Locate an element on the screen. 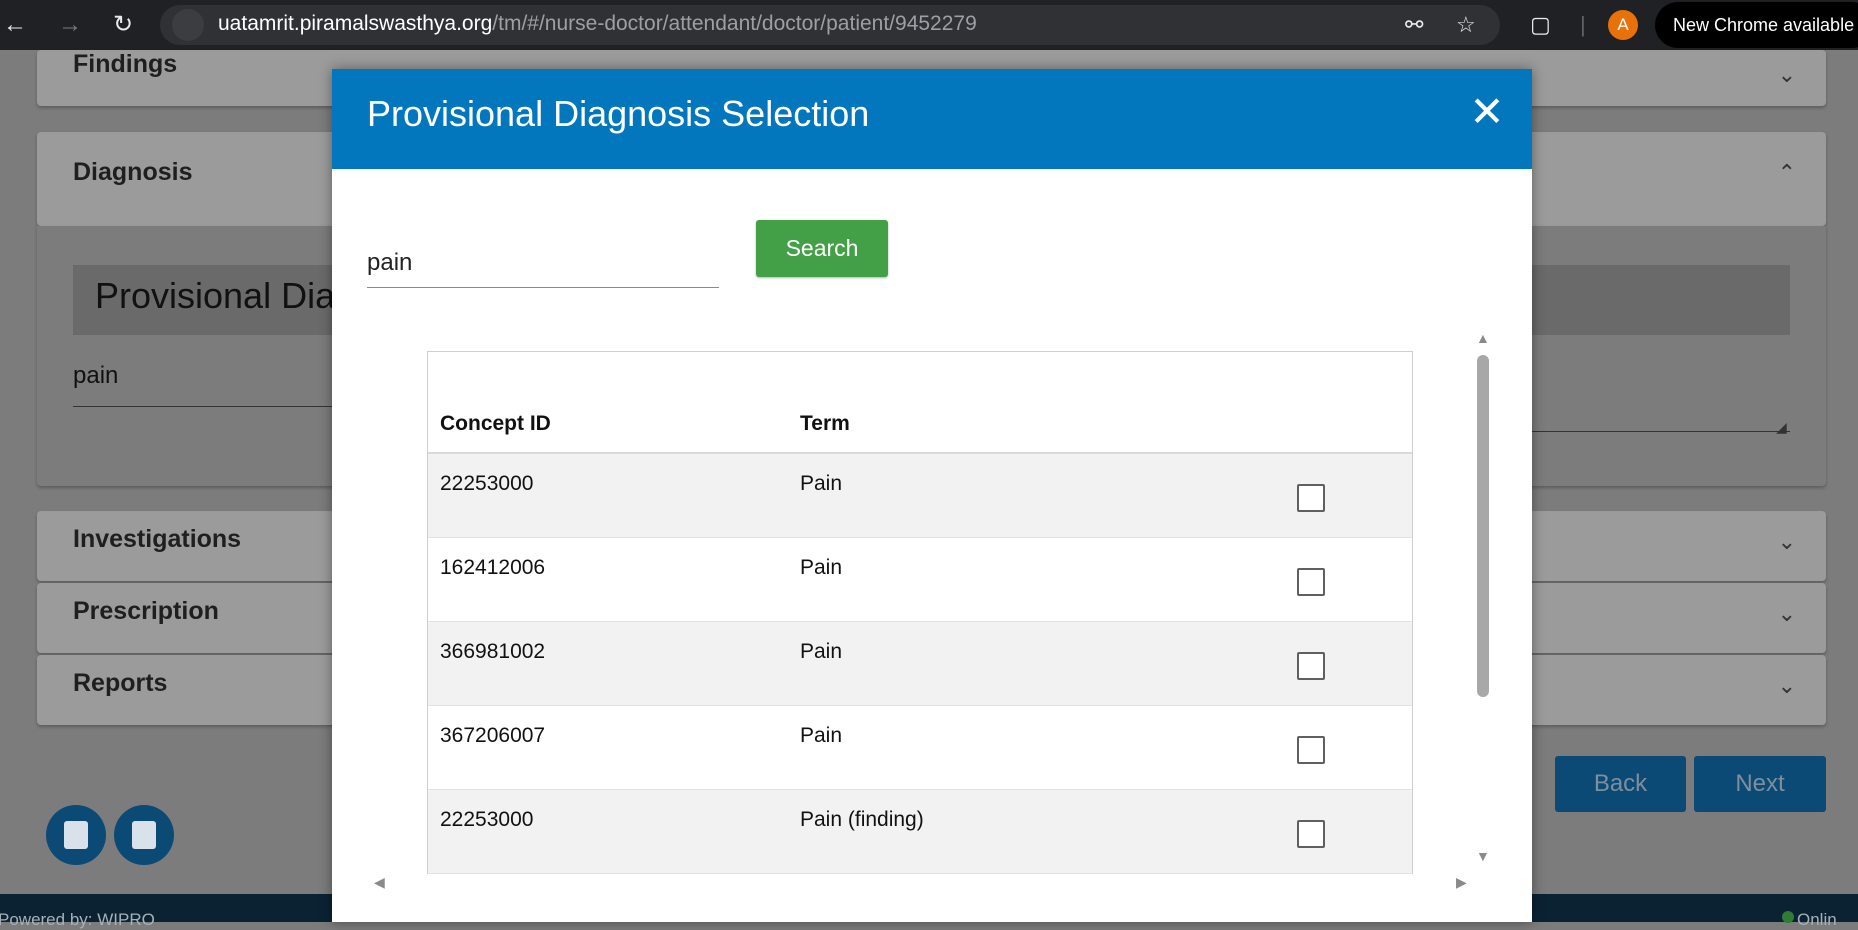 The width and height of the screenshot is (1858, 930). scroll-right-arrow-icon: ▶ is located at coordinates (1461, 882).